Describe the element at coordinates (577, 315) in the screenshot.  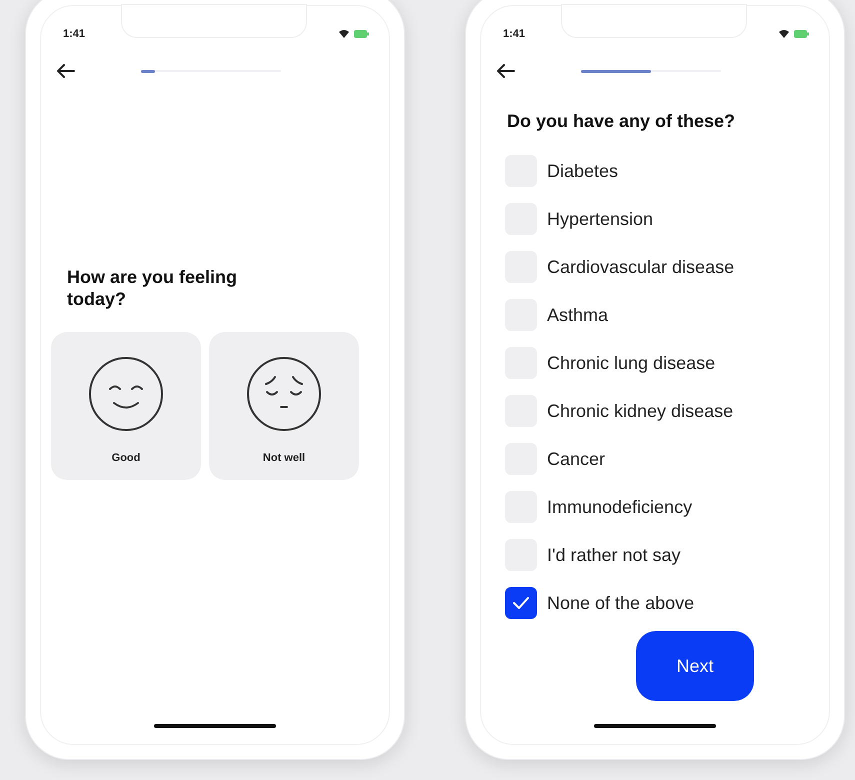
I see `option-label: Asthma` at that location.